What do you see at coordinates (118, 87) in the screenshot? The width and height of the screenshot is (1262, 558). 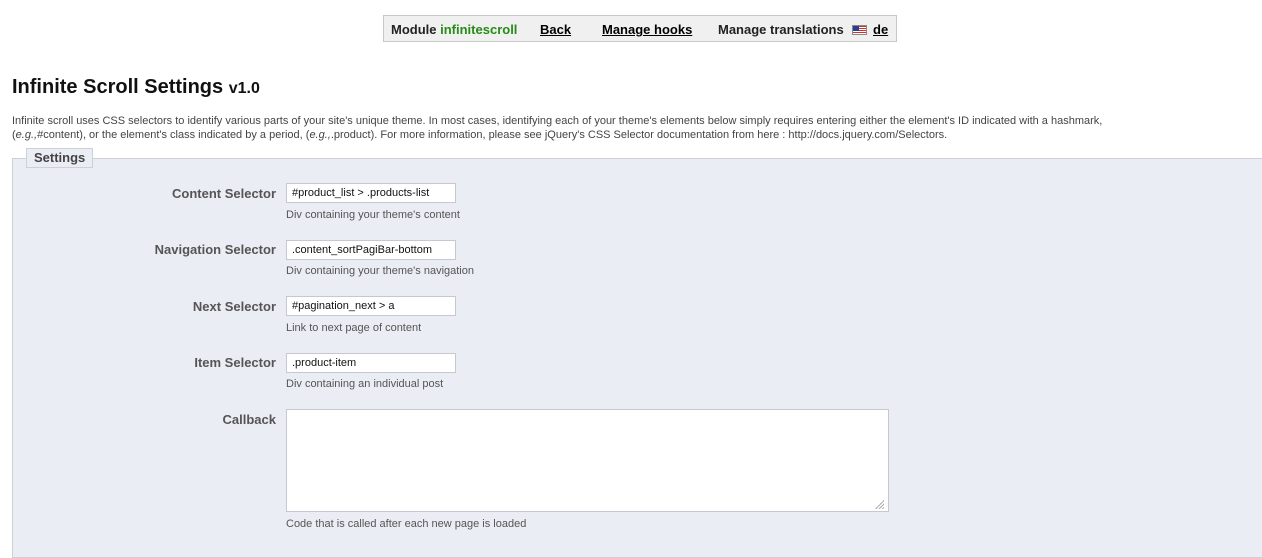 I see `page-title-text: Infinite Scroll Settings` at bounding box center [118, 87].